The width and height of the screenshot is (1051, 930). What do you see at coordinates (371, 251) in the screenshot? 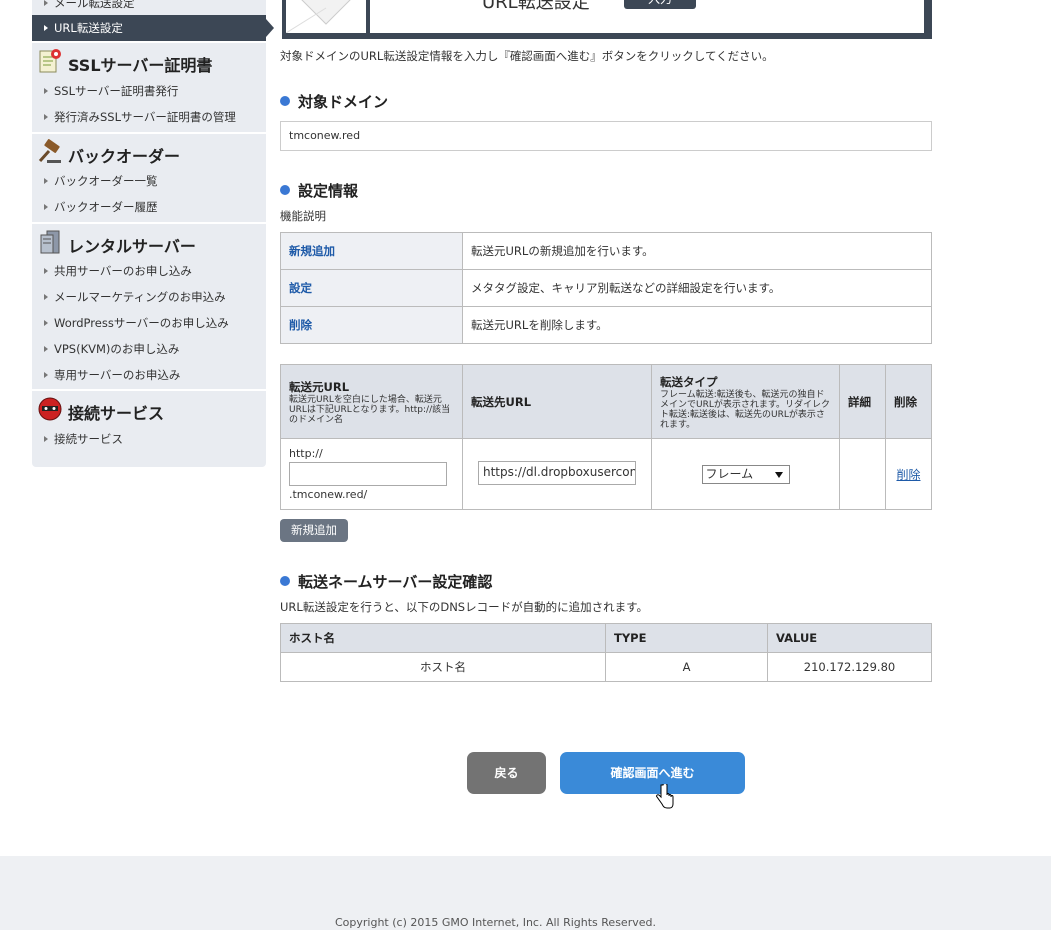
I see `function-key: 新規追加` at bounding box center [371, 251].